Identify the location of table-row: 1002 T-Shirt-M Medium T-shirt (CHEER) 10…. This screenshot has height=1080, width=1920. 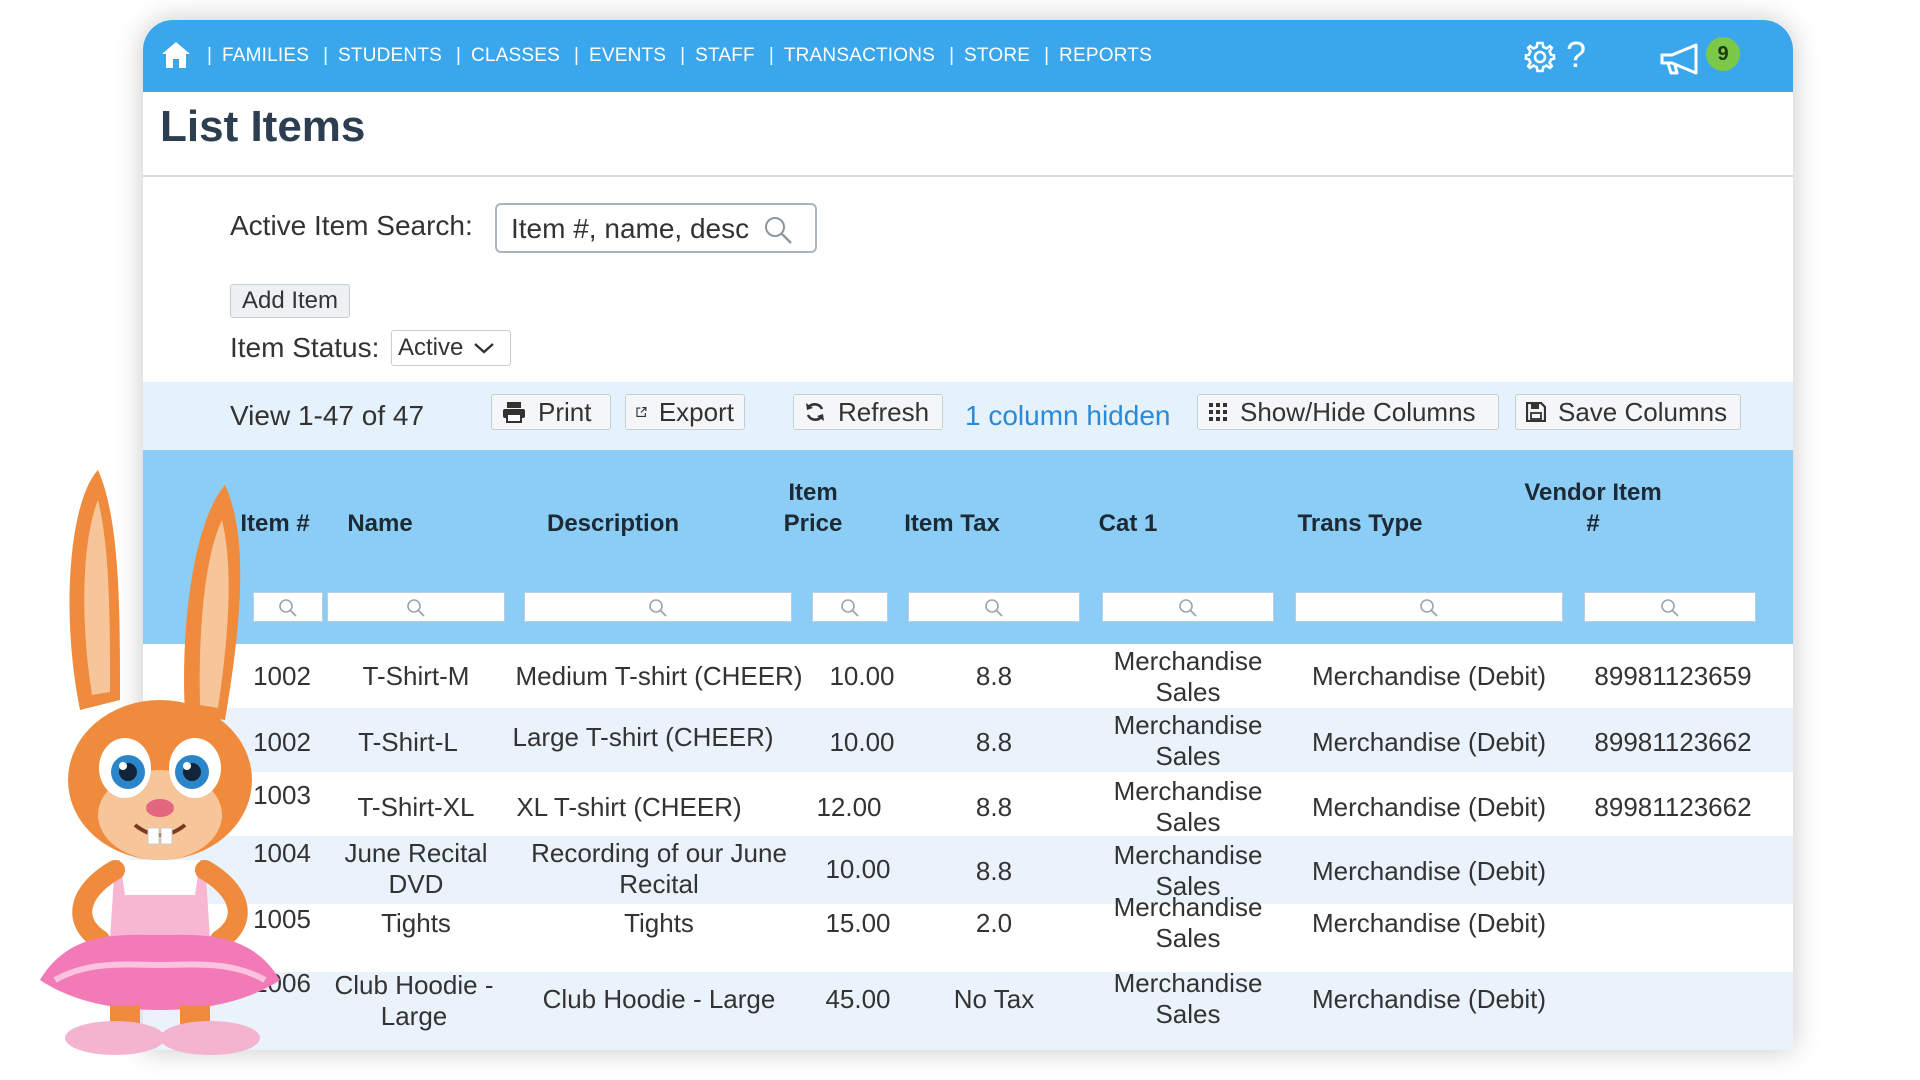
(968, 676).